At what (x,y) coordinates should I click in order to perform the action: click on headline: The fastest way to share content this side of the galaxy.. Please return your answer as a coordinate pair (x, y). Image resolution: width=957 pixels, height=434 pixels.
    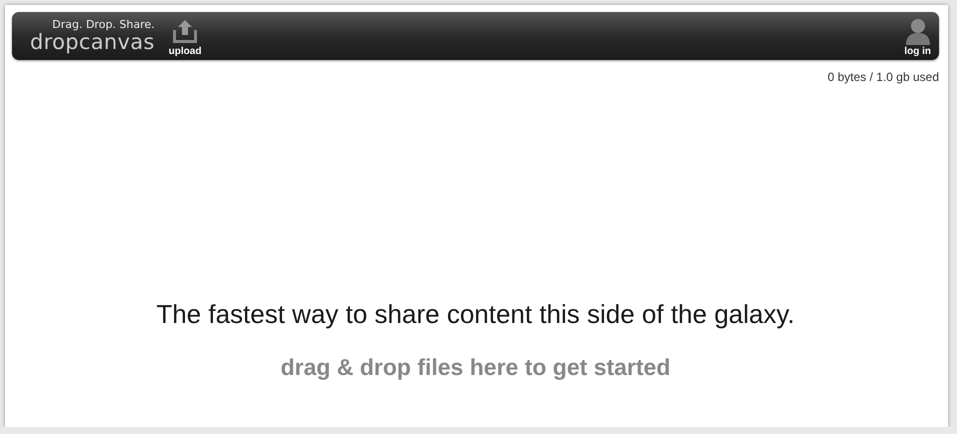
    Looking at the image, I should click on (475, 314).